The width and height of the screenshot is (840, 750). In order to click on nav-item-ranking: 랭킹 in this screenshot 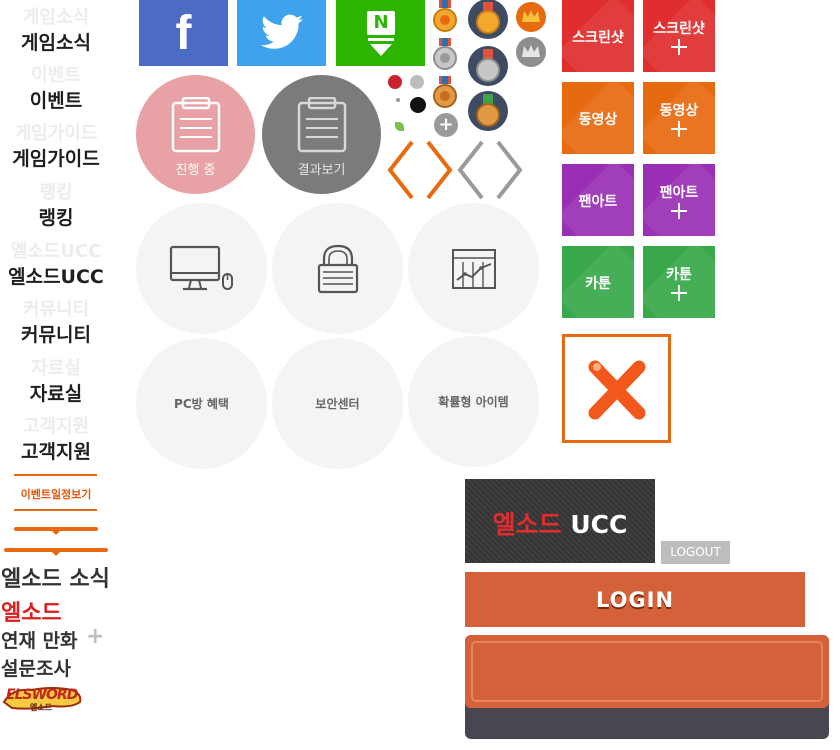, I will do `click(56, 218)`.